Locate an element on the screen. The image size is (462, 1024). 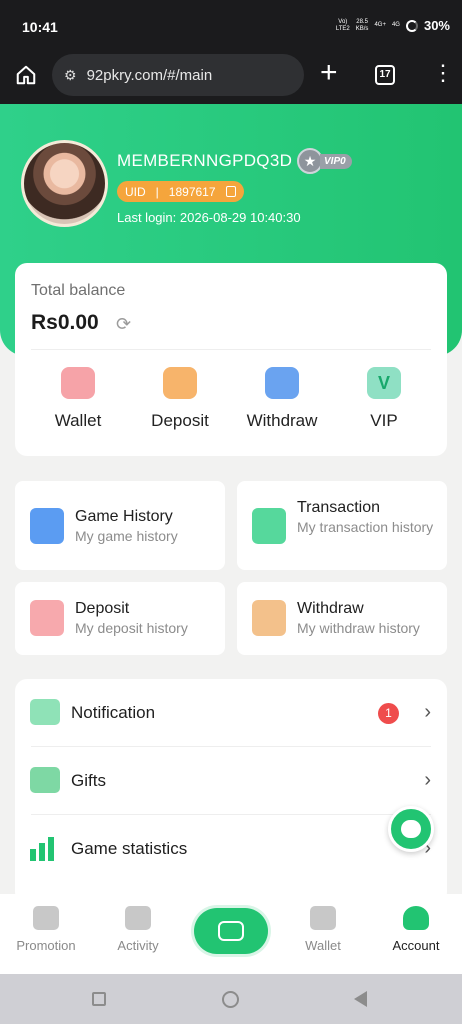
uid-value: 1897617 is located at coordinates (192, 191).